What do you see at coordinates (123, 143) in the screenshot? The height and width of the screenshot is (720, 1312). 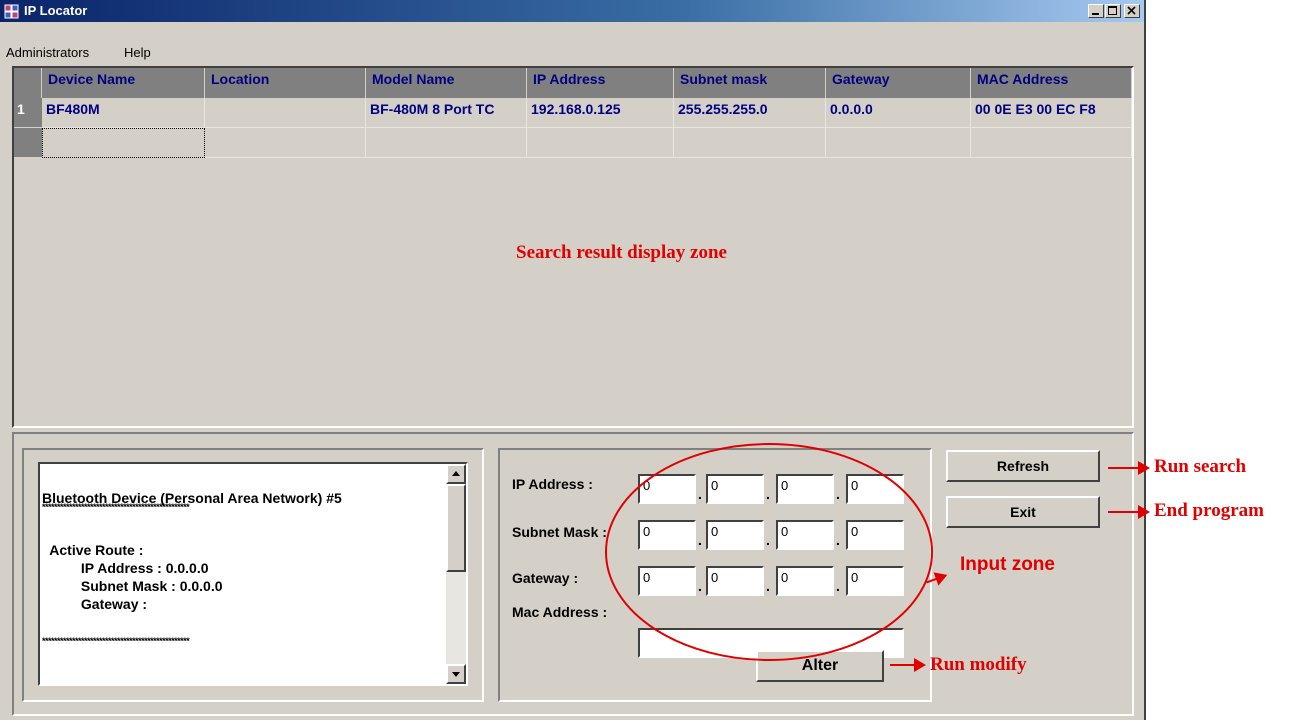 I see `table-cell-focused` at bounding box center [123, 143].